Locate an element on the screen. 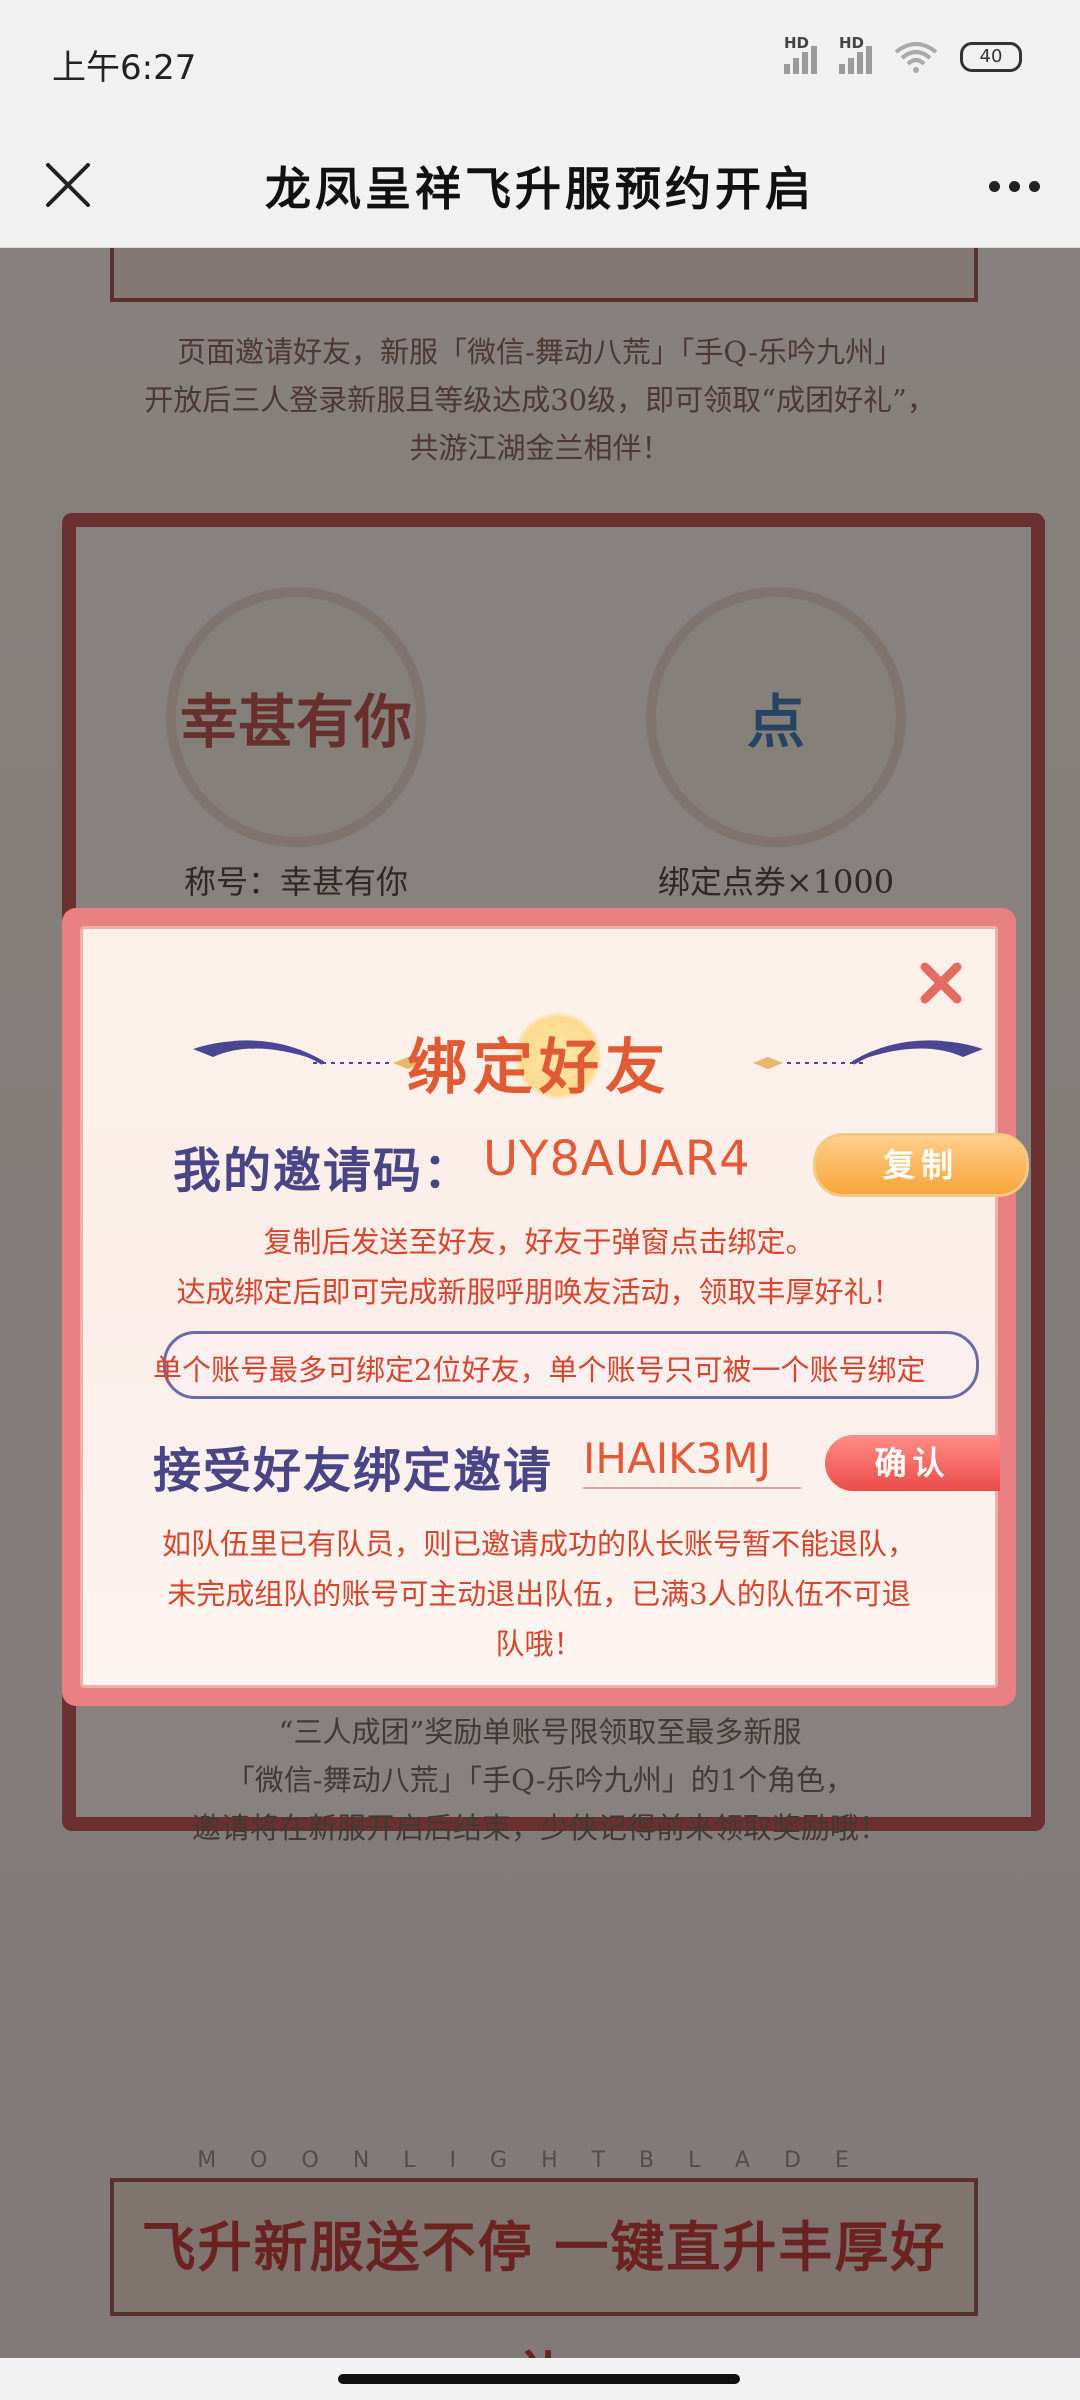 This screenshot has height=2400, width=1080. modal-title-area: 绑定好友 is located at coordinates (539, 1060).